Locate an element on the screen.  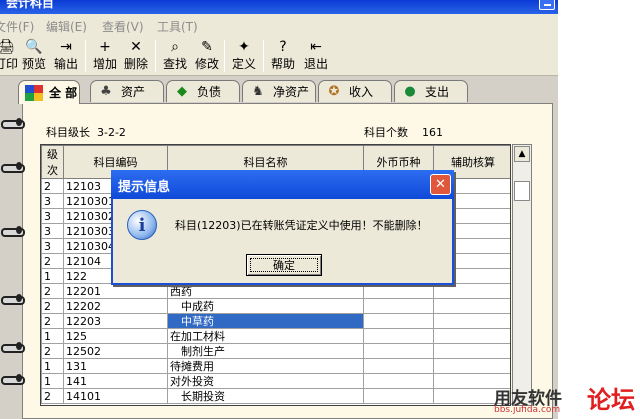
cell-name: 中草药 is located at coordinates (265, 321).